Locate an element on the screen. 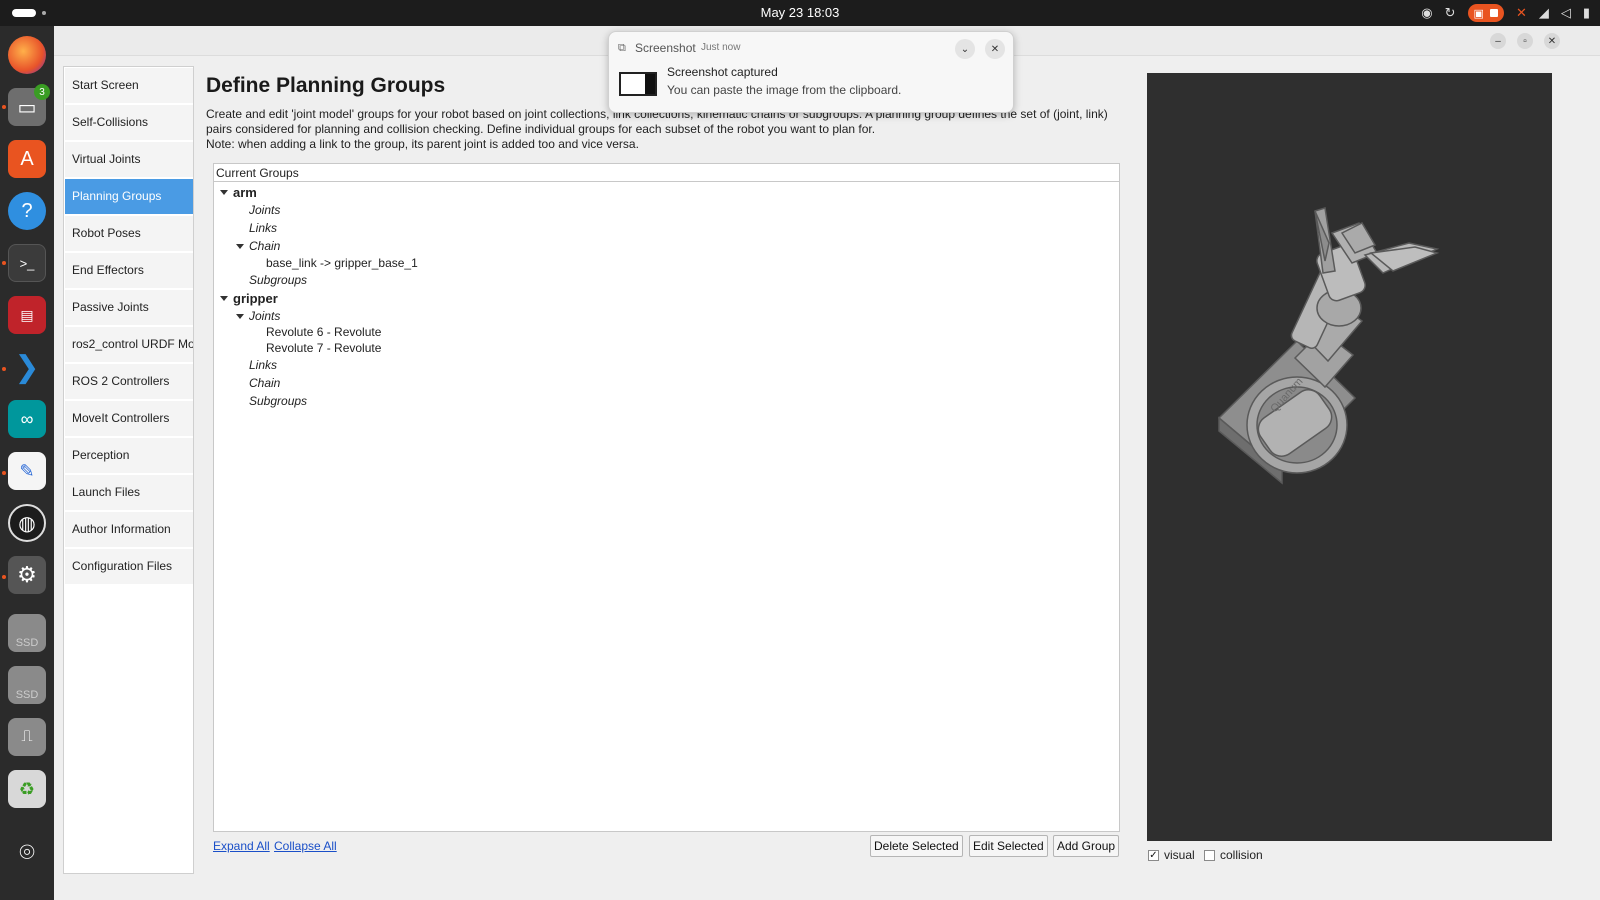 This screenshot has width=1600, height=900. nav-item-virtual-joints: Virtual Joints is located at coordinates (129, 159).